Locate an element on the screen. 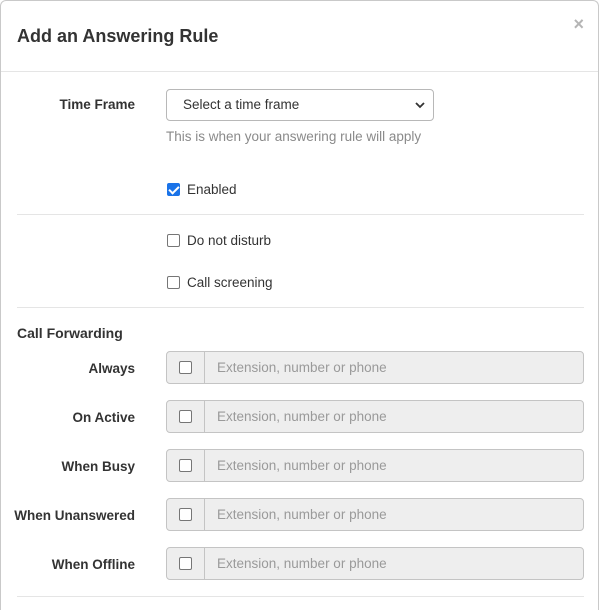 This screenshot has height=610, width=601. forward-on-active-checkbox is located at coordinates (185, 416).